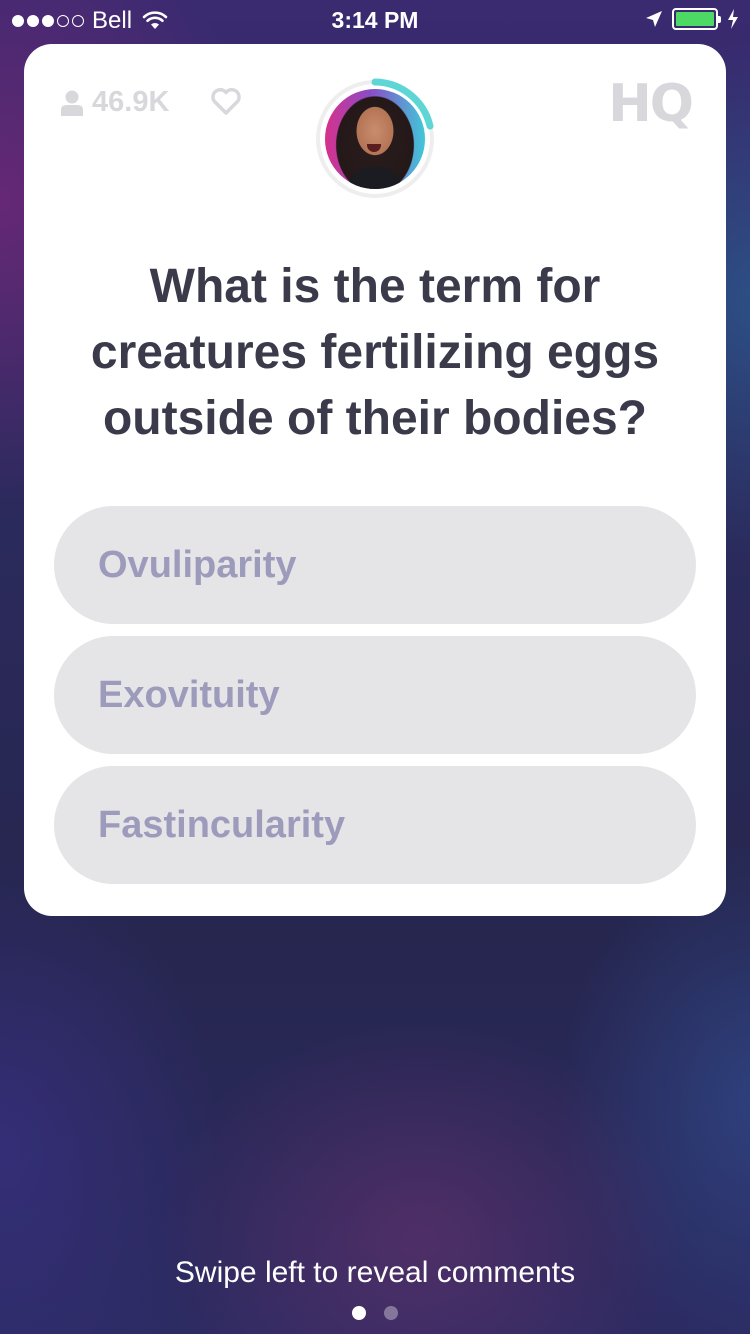 The height and width of the screenshot is (1334, 750). I want to click on heart-icon, so click(226, 101).